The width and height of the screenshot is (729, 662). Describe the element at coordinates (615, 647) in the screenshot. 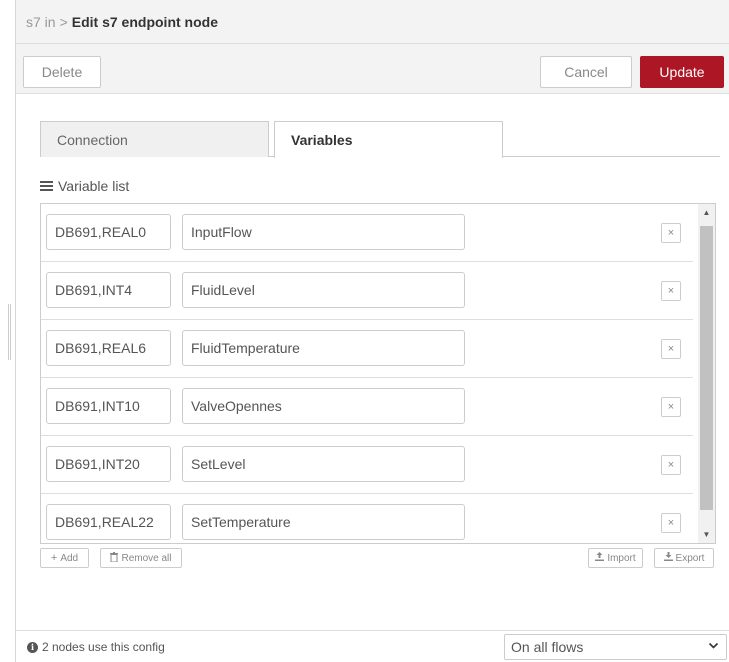

I see `scope-select: On all flows` at that location.